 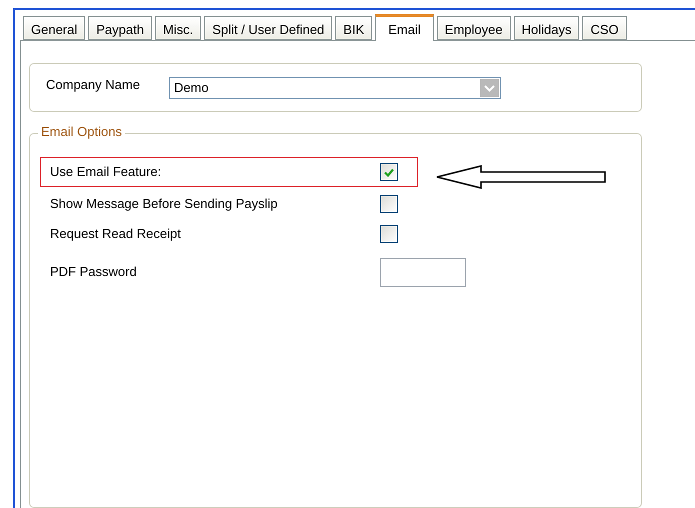 What do you see at coordinates (93, 85) in the screenshot?
I see `company-name-label: Company Name` at bounding box center [93, 85].